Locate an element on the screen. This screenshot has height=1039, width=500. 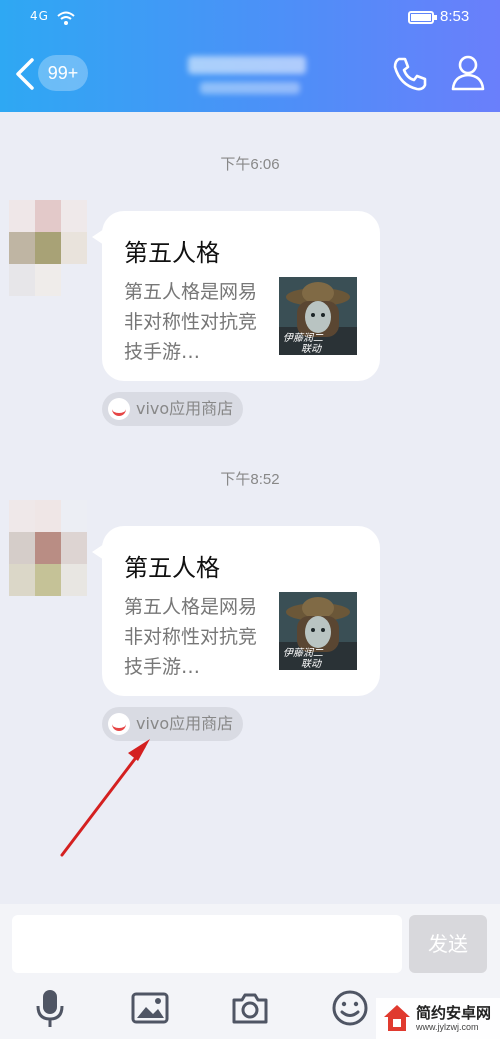
status-time: 8:53 is located at coordinates (455, 16).